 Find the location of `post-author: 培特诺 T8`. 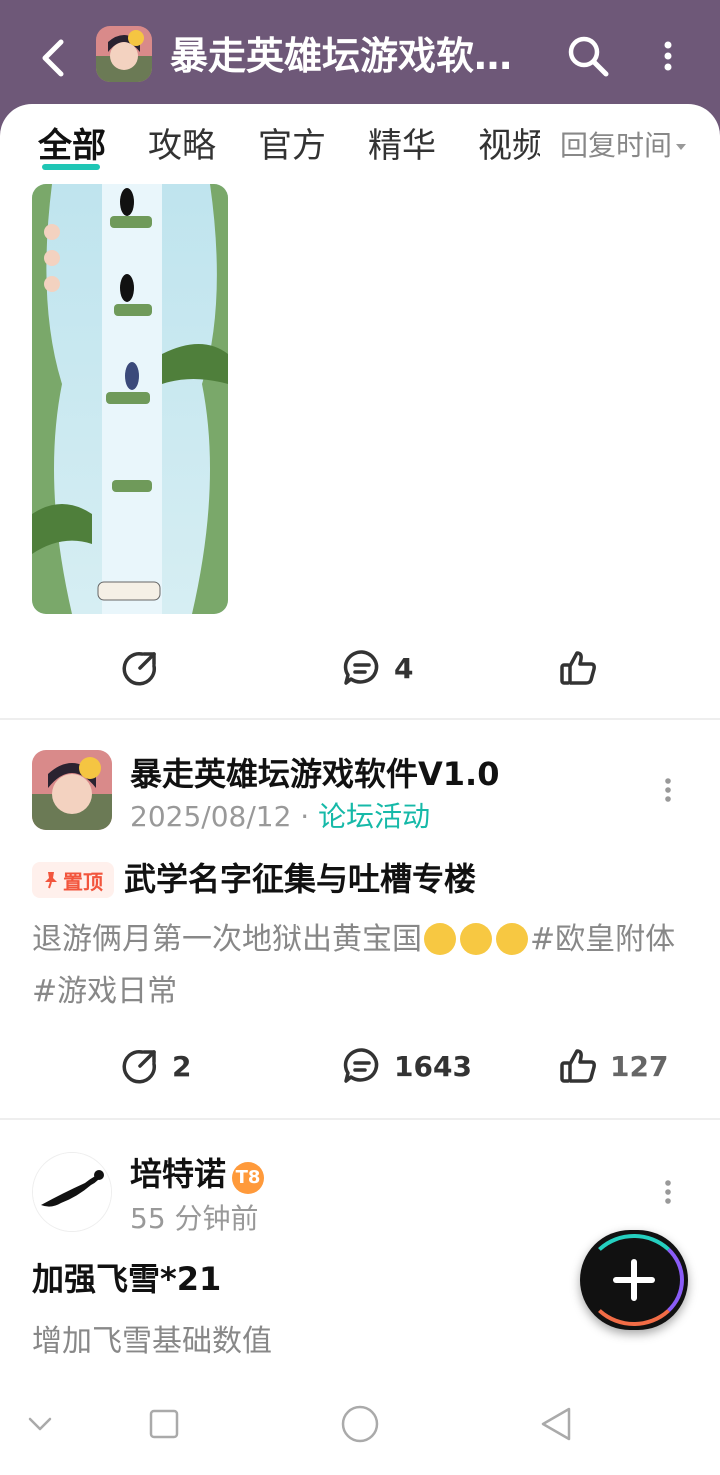

post-author: 培特诺 T8 is located at coordinates (197, 1174).